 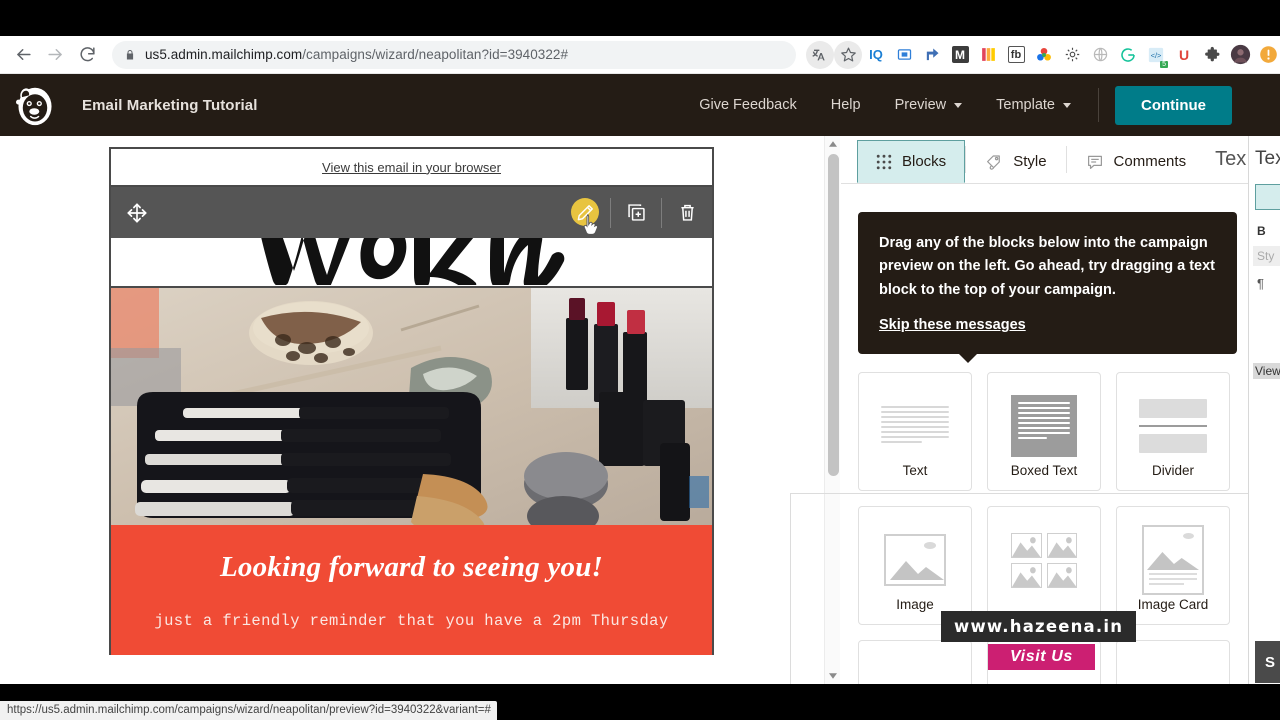 What do you see at coordinates (1025, 105) in the screenshot?
I see `header-link-label: Template` at bounding box center [1025, 105].